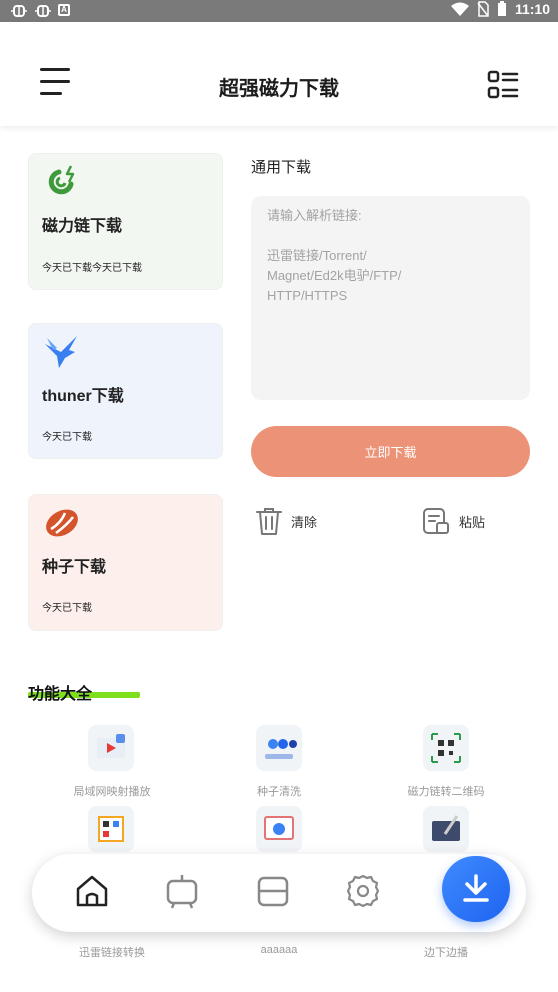 The image size is (558, 992). Describe the element at coordinates (182, 891) in the screenshot. I see `tv-icon` at that location.